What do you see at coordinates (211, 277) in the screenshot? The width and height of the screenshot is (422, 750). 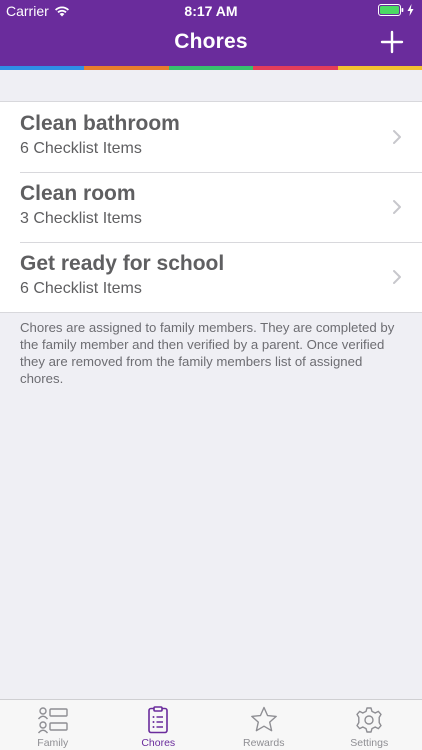 I see `chore-row: Get ready for school 6 Checklist Items` at bounding box center [211, 277].